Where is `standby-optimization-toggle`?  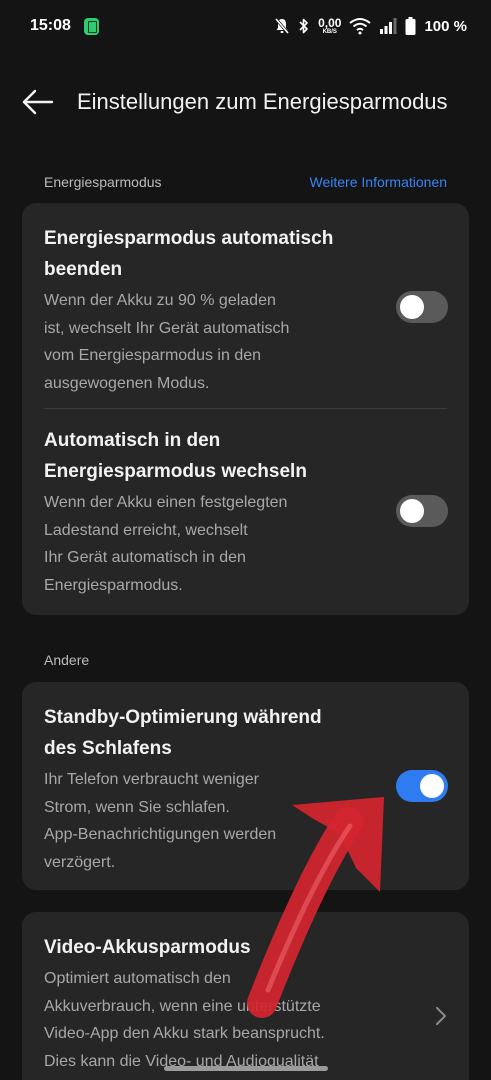
standby-optimization-toggle is located at coordinates (422, 786).